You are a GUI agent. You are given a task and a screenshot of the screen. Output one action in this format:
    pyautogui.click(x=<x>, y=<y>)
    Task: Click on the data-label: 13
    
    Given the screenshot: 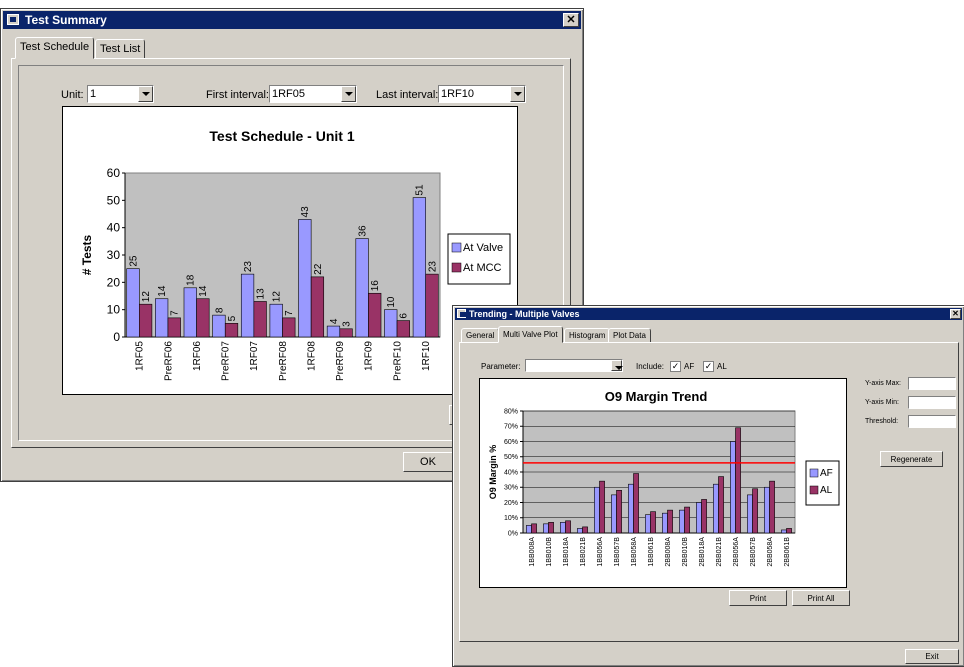 What is the action you would take?
    pyautogui.click(x=260, y=294)
    